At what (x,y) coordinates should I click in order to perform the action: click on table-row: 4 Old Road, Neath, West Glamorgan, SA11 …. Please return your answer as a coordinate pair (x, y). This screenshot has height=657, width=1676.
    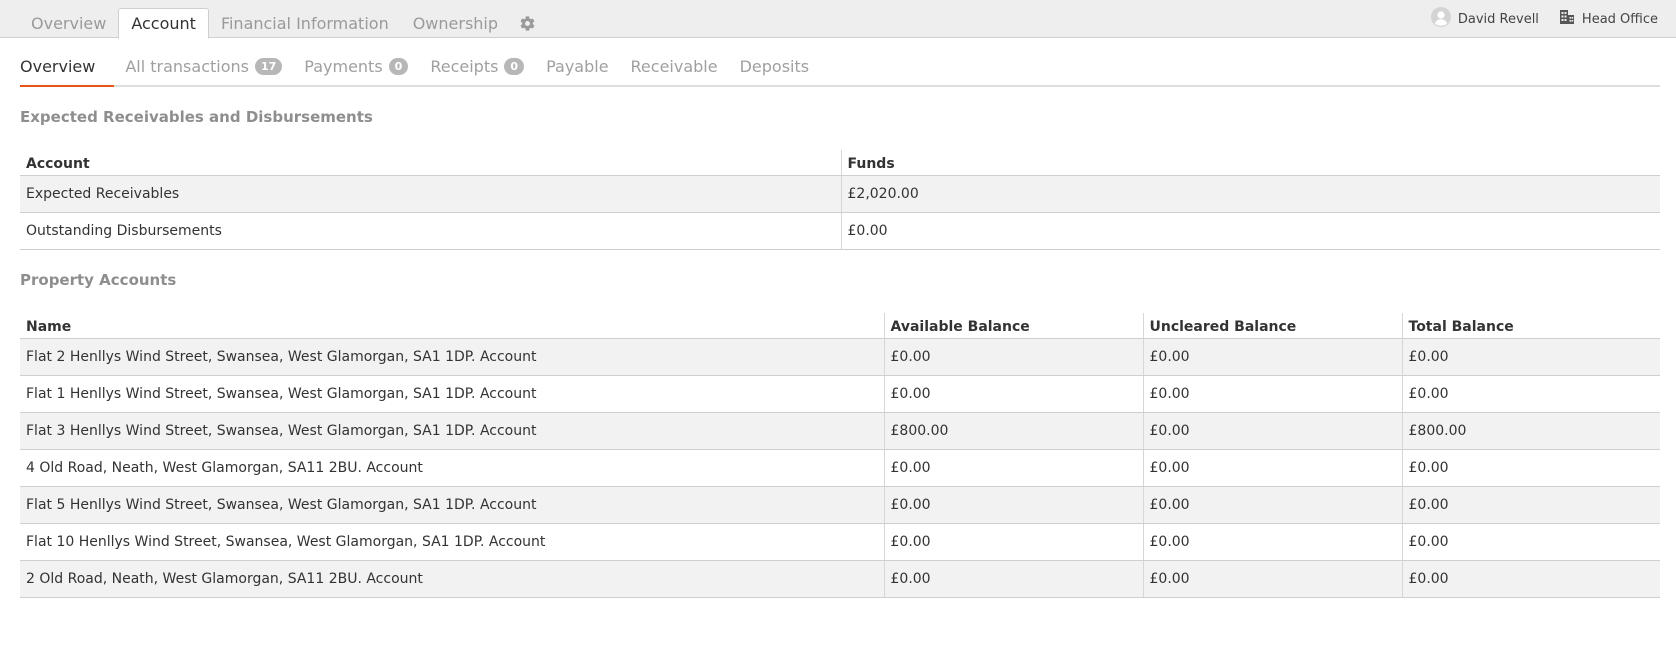
    Looking at the image, I should click on (840, 468).